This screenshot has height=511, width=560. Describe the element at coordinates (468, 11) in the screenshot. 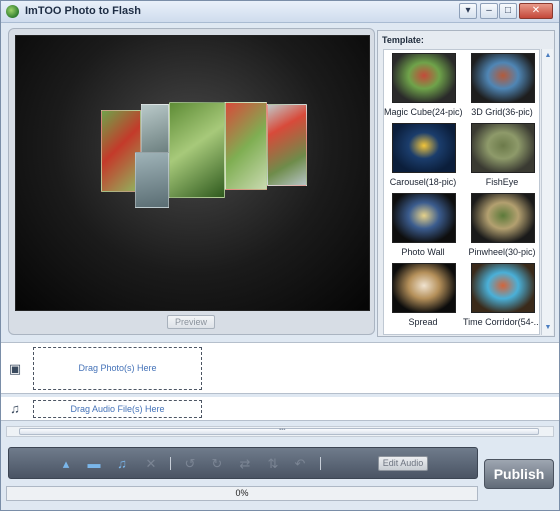

I see `menu-dropdown-button: ▾` at that location.